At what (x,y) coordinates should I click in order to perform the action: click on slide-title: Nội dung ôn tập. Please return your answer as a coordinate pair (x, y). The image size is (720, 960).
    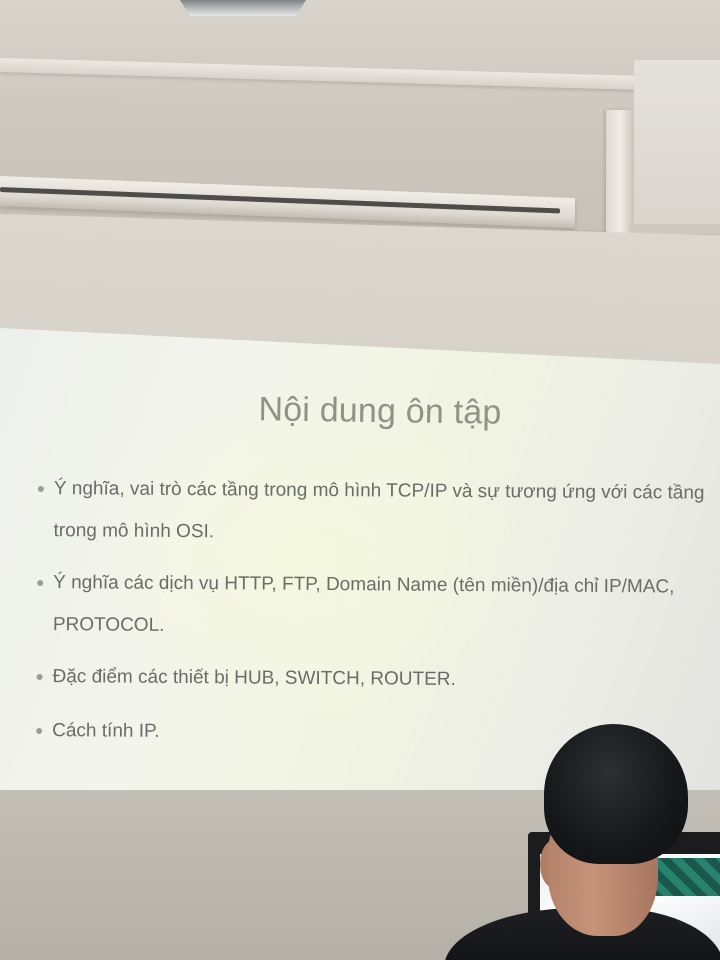
    Looking at the image, I should click on (380, 411).